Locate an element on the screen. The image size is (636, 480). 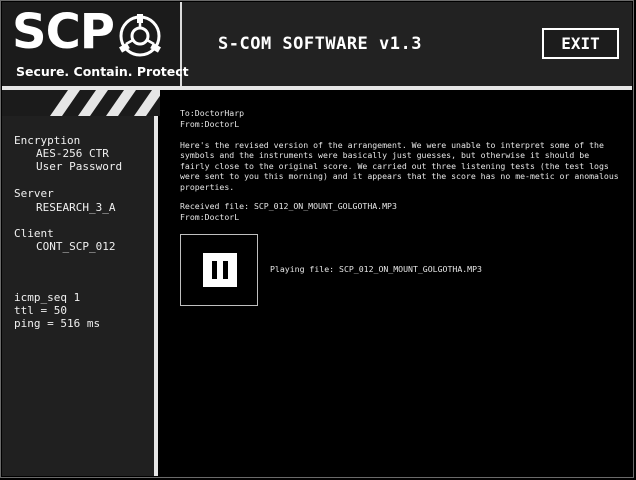
icmp-seq-stat: icmp_seq 1 is located at coordinates (47, 297).